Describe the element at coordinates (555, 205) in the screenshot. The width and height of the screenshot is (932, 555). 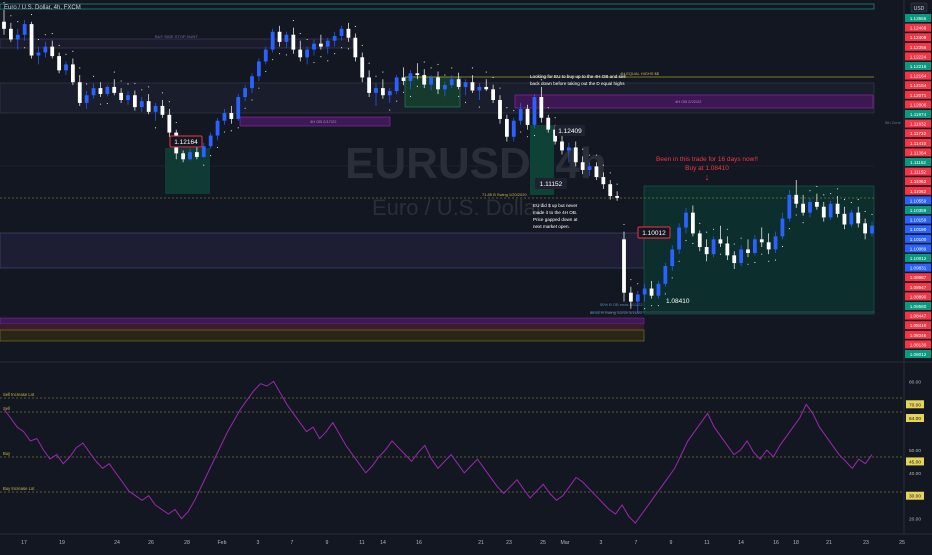
I see `eu-did-line-1: EU did $ up but never` at that location.